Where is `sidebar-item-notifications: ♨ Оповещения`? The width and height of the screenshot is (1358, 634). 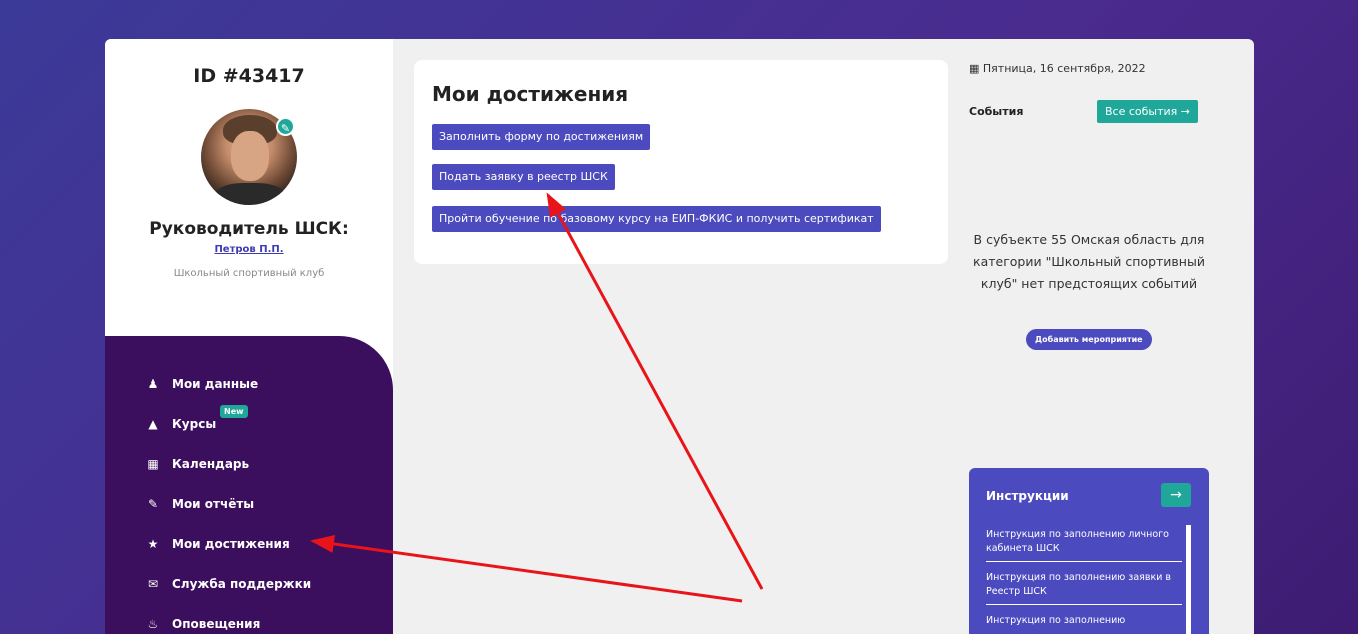 sidebar-item-notifications: ♨ Оповещения is located at coordinates (203, 624).